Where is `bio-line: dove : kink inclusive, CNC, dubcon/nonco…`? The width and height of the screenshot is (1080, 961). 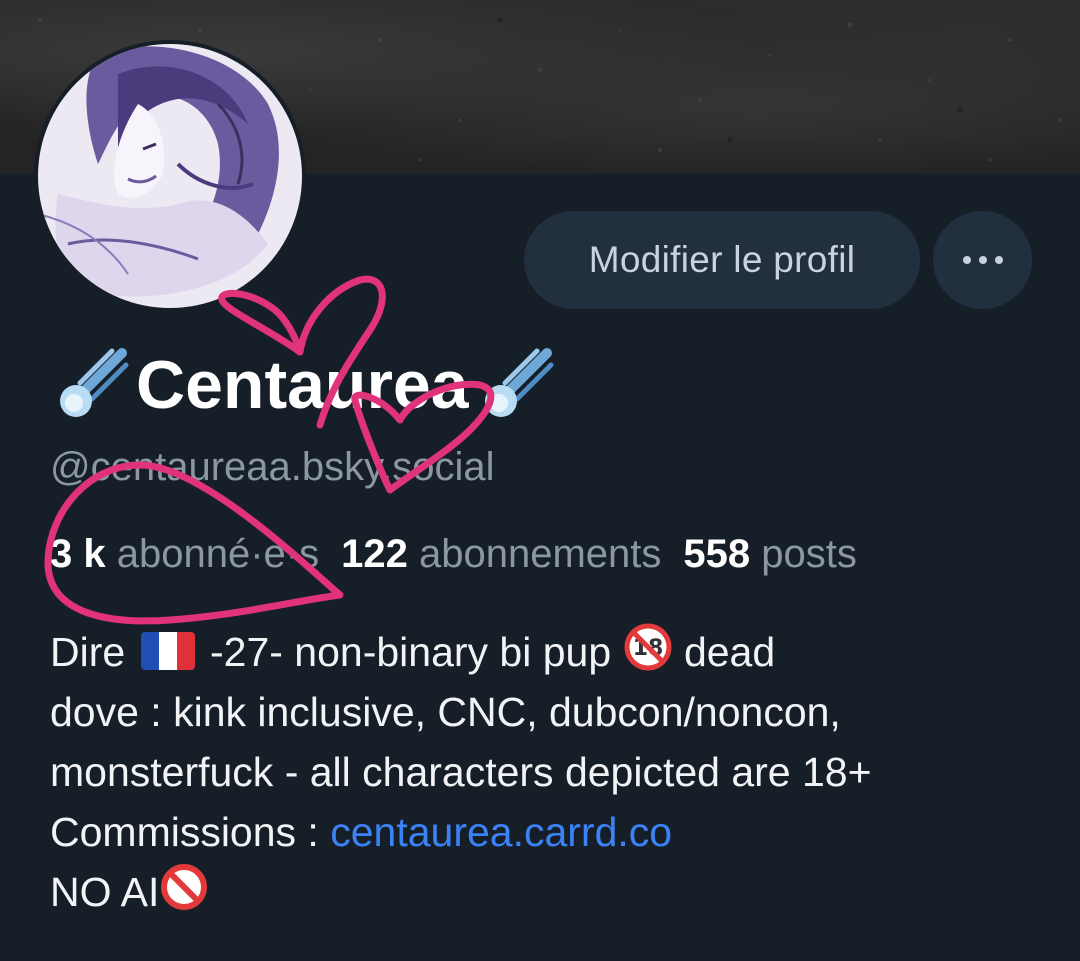 bio-line: dove : kink inclusive, CNC, dubcon/nonco… is located at coordinates (445, 712).